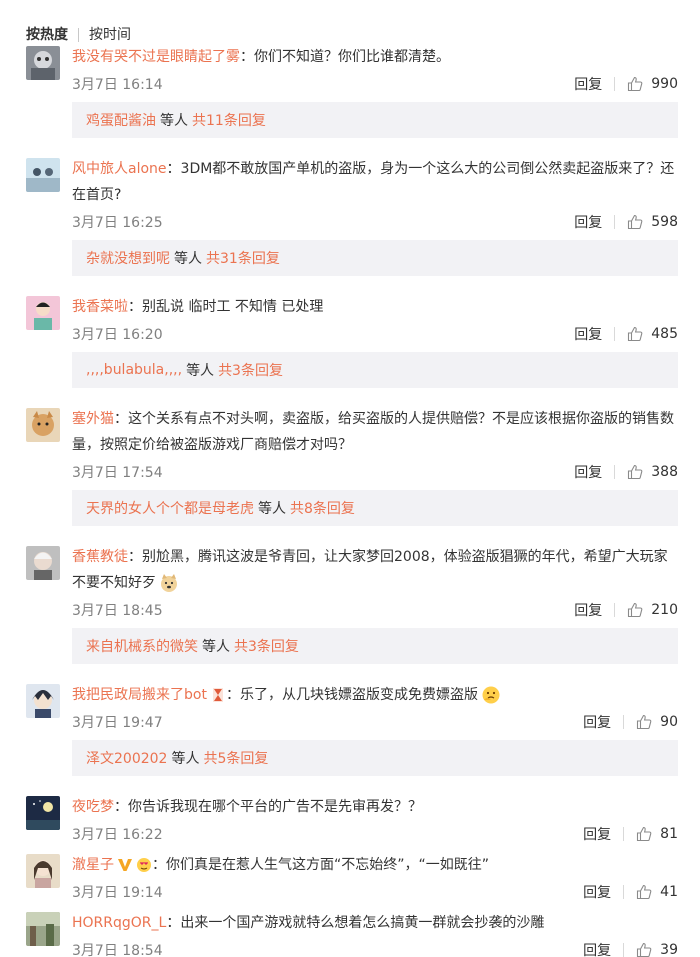  I want to click on sub-reply-user: 来自机械系的微笑, so click(142, 646).